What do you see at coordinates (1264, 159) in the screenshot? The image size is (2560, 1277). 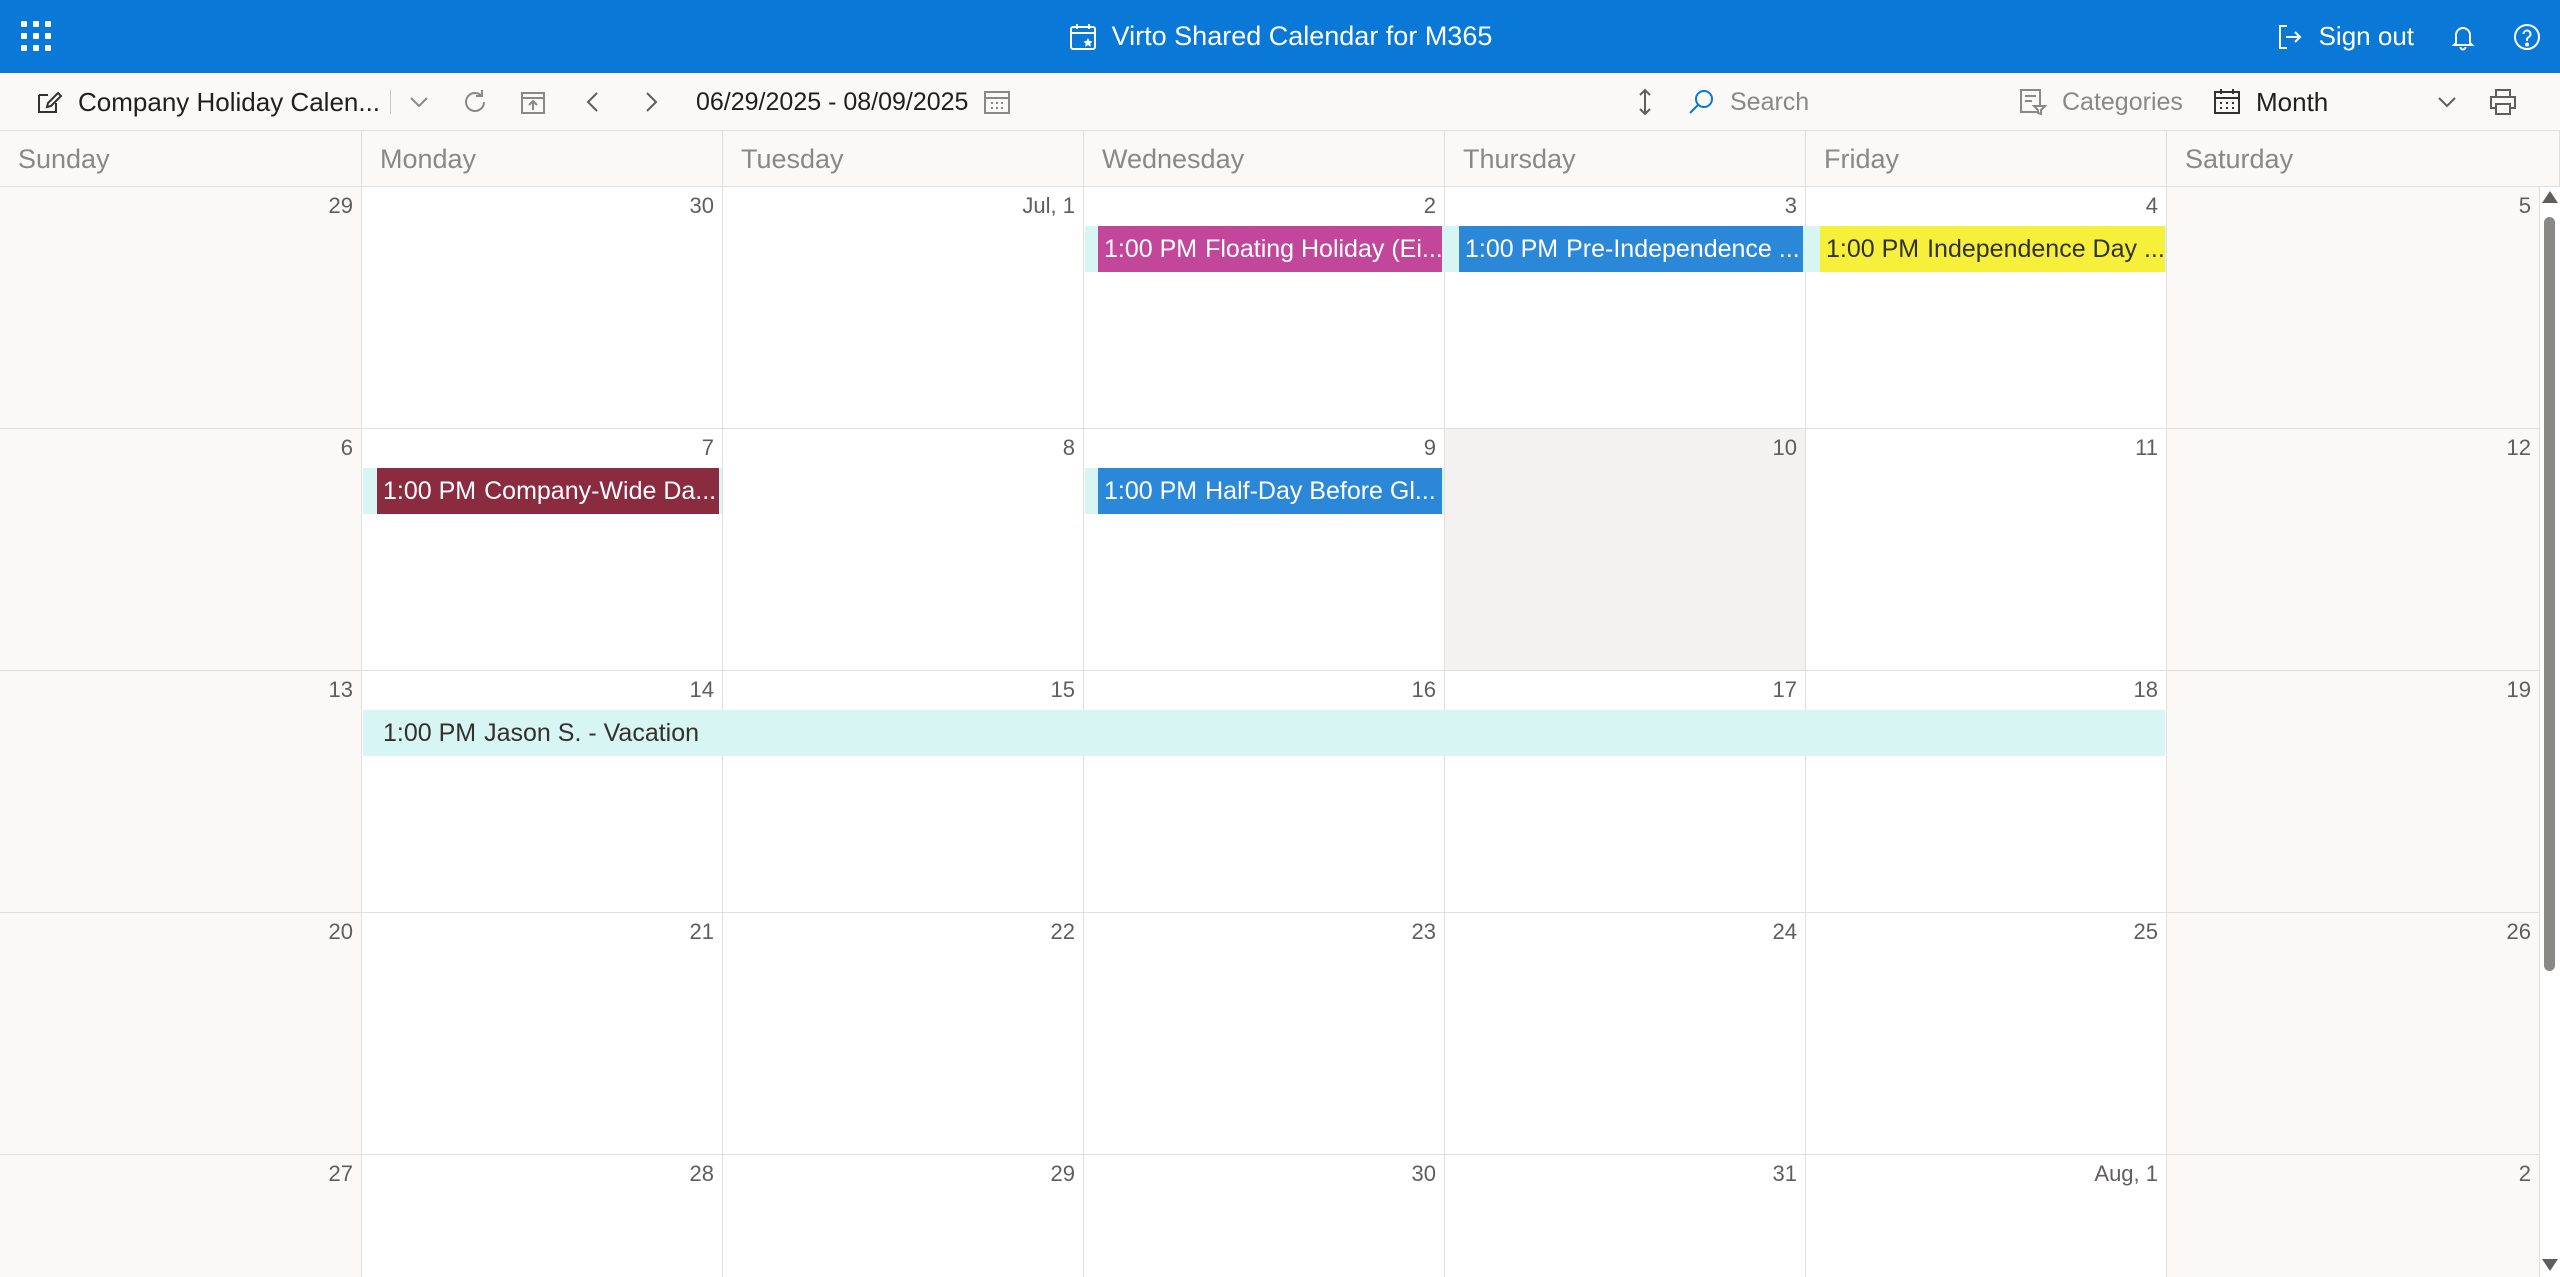 I see `weekday-wednesday: Wednesday` at bounding box center [1264, 159].